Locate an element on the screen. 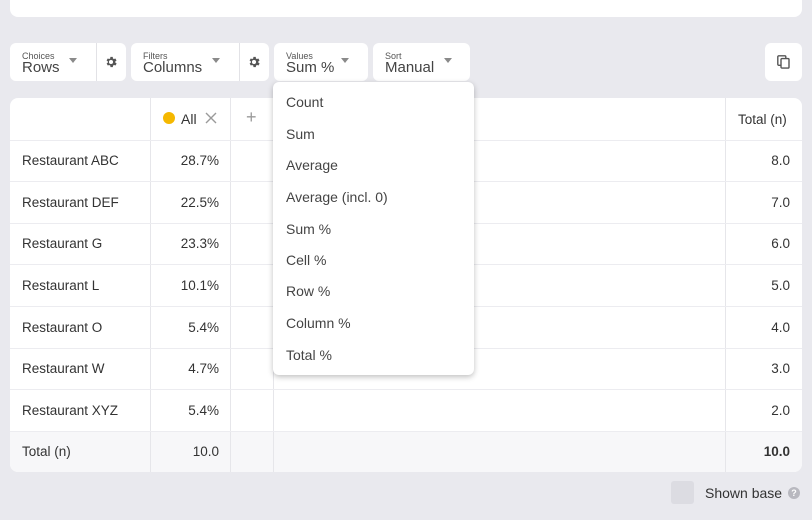  menu-item-count: Count is located at coordinates (304, 102).